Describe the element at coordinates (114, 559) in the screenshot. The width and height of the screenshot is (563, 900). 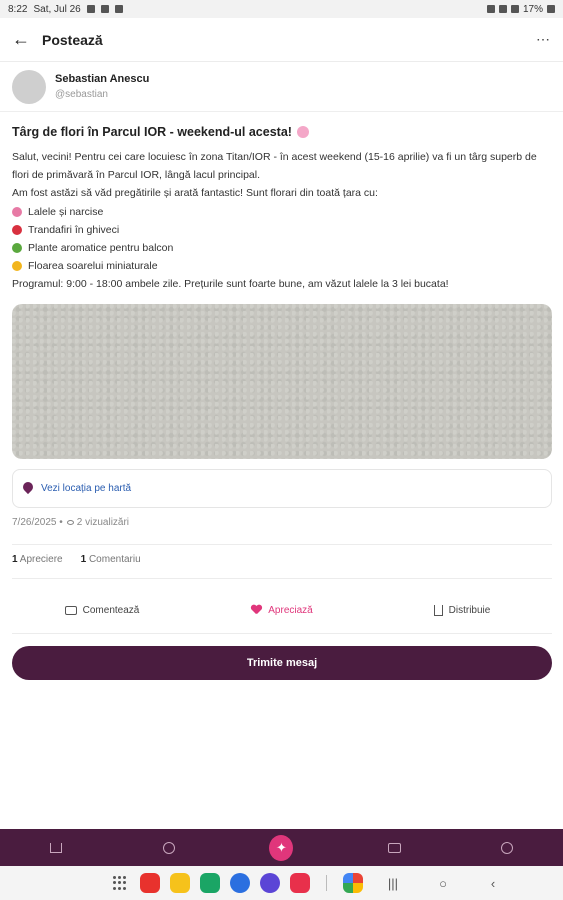
I see `comments-label: Comentariu` at that location.